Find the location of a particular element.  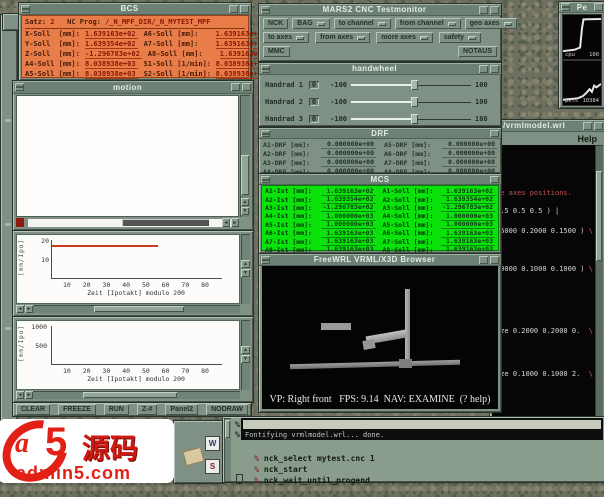

menu-indicator-icon is located at coordinates (472, 37).